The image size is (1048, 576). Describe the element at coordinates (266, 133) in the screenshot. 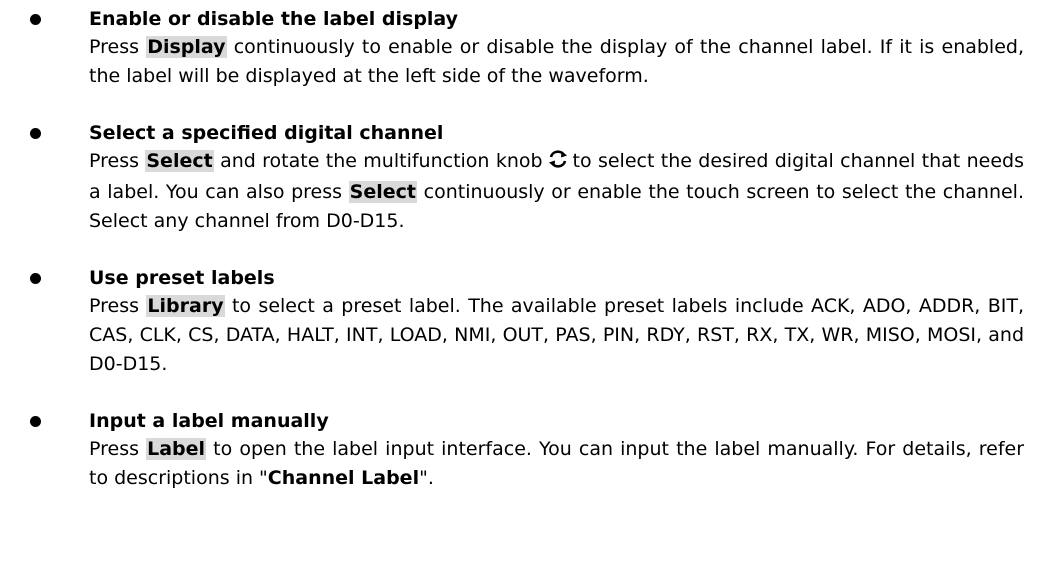

I see `item-title: Select a specified digital channel` at that location.